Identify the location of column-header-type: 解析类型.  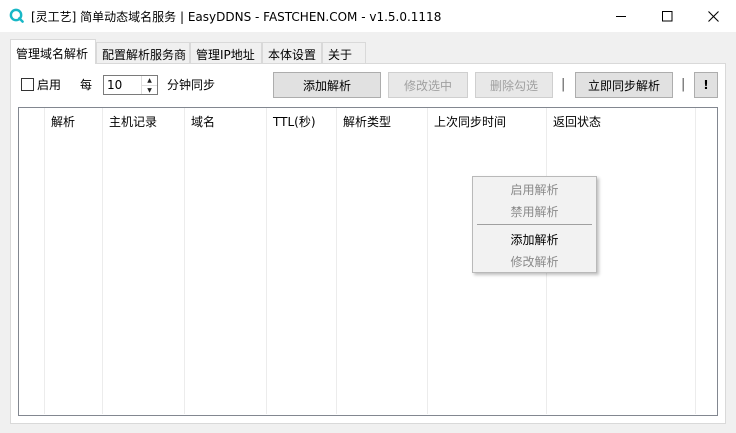
(367, 121).